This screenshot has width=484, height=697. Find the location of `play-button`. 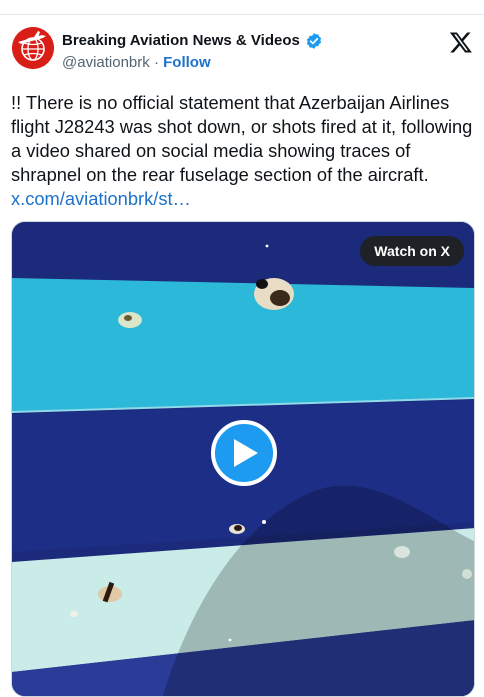

play-button is located at coordinates (244, 453).